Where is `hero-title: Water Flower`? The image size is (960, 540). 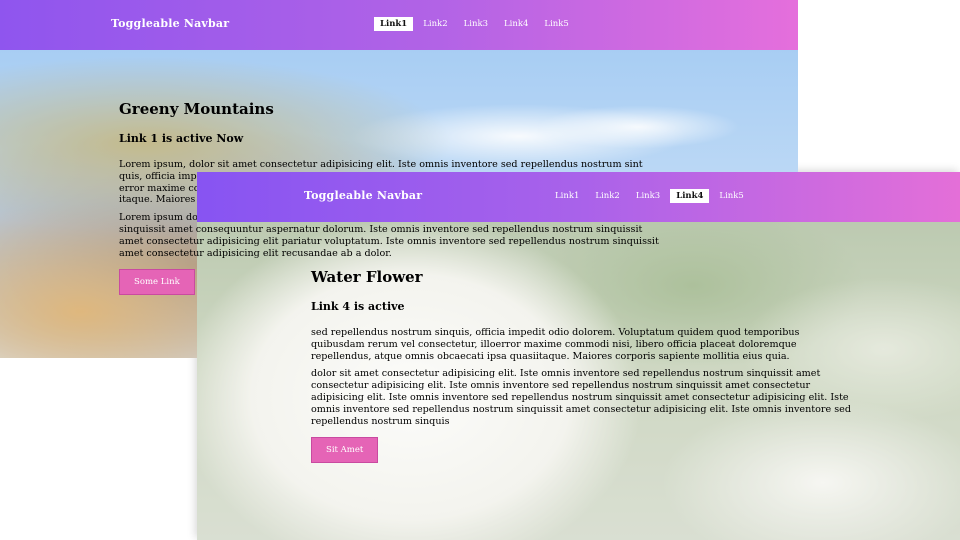
hero-title: Water Flower is located at coordinates (367, 277).